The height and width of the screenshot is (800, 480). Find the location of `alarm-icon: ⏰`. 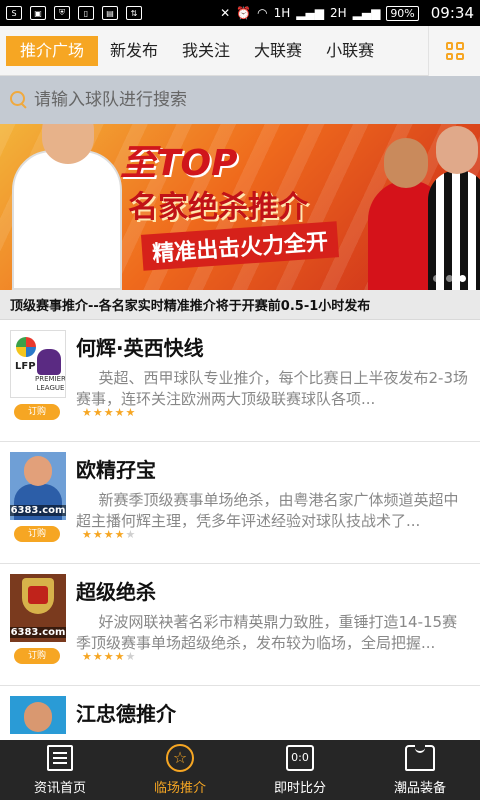

alarm-icon: ⏰ is located at coordinates (244, 13).